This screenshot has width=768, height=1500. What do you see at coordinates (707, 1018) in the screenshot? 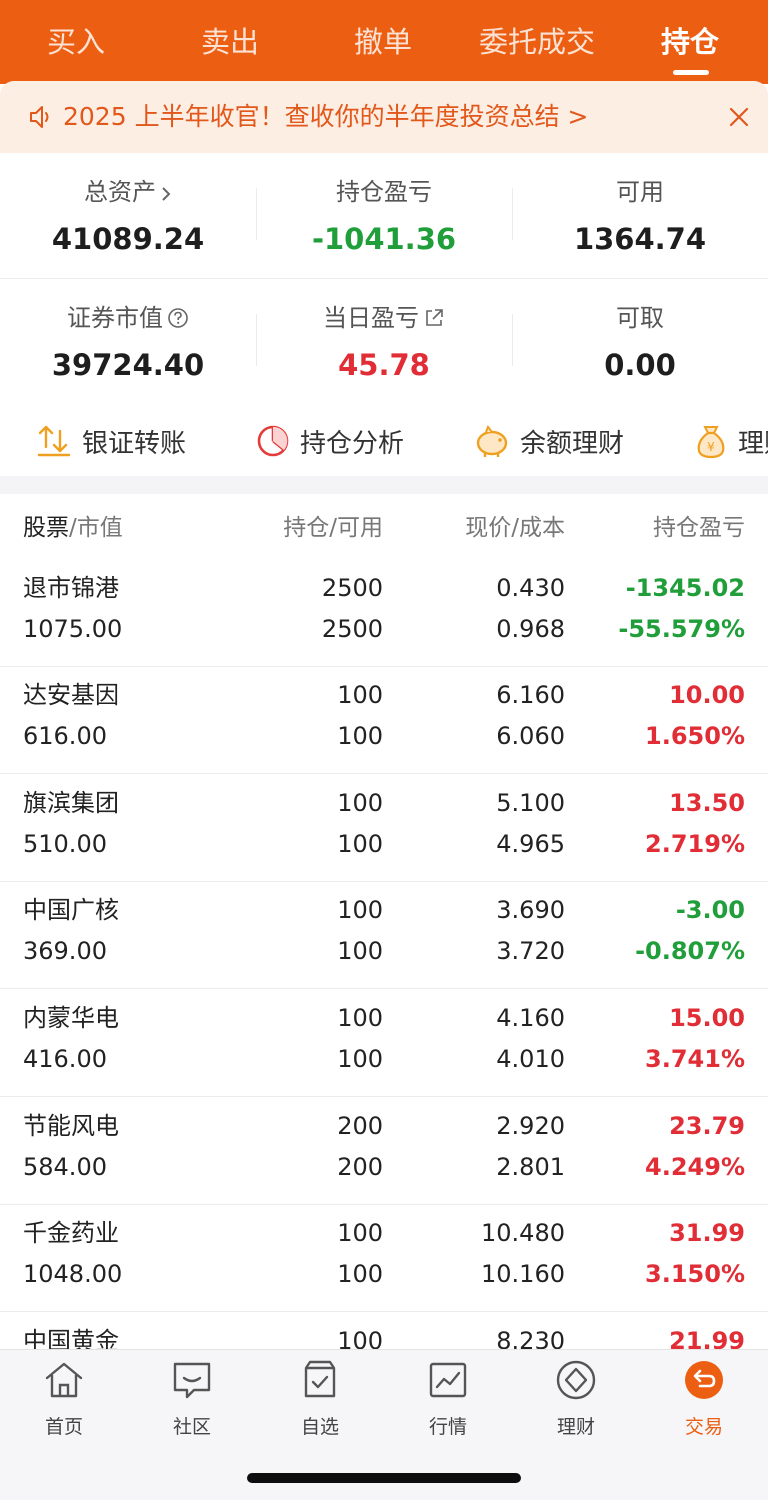
I see `pl-amount: 15.00` at bounding box center [707, 1018].